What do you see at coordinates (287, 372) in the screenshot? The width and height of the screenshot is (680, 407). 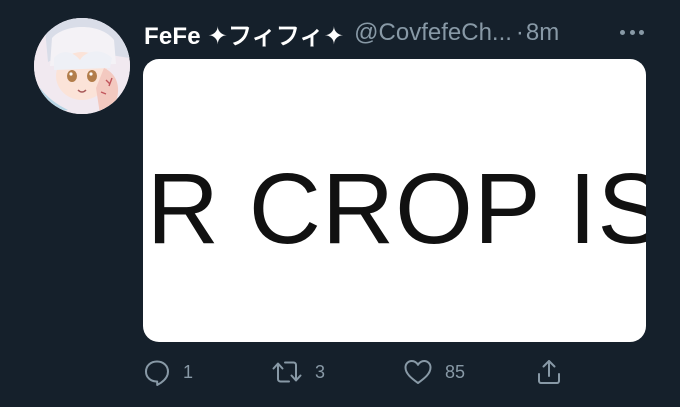 I see `retweet-icon` at bounding box center [287, 372].